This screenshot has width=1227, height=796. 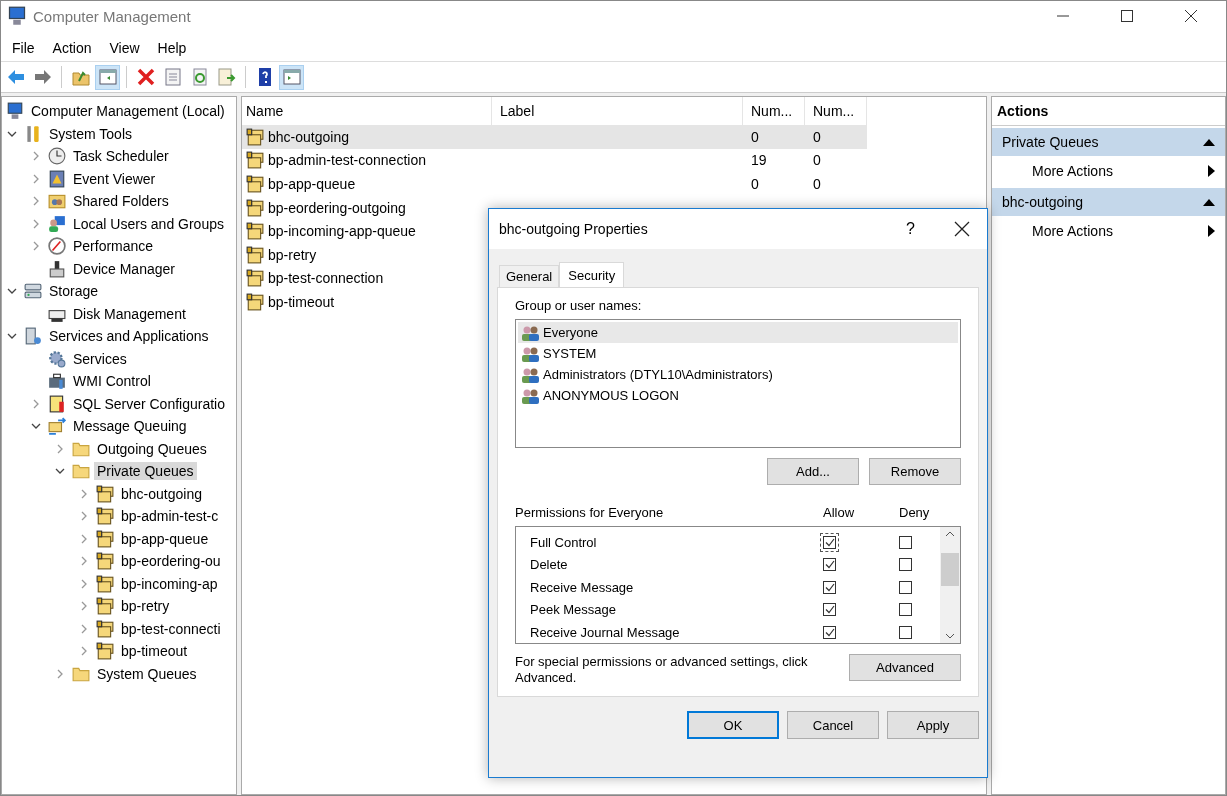 I want to click on table-cell: bp-app-queue, so click(x=312, y=184).